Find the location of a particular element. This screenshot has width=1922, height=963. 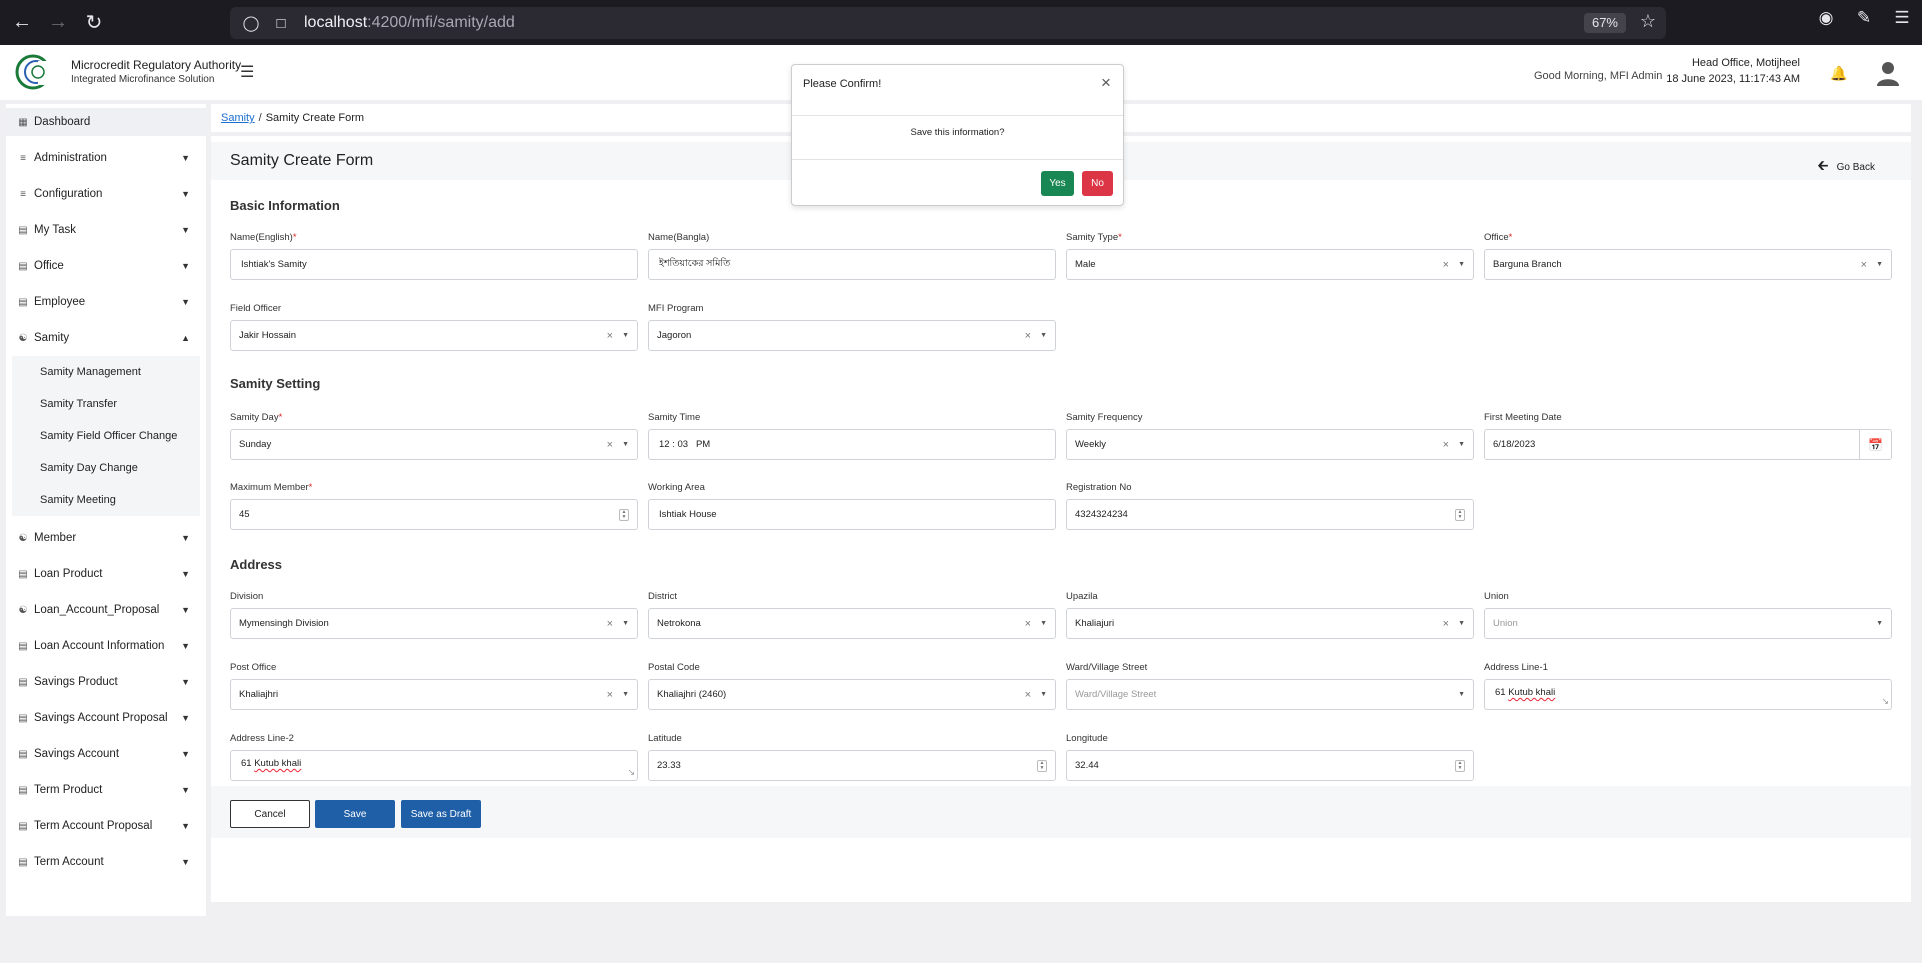

extensions-icon: ✎ is located at coordinates (1864, 18).